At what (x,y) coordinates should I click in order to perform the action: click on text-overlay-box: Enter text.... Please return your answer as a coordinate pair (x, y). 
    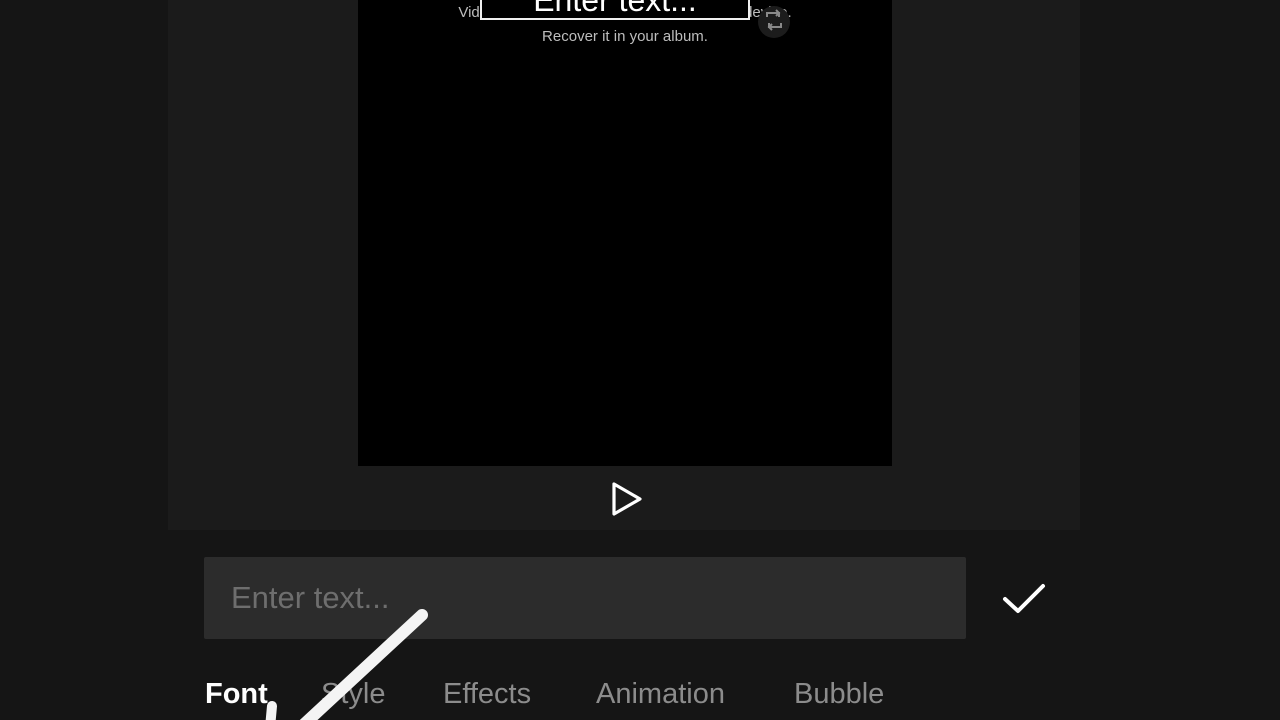
    Looking at the image, I should click on (615, 10).